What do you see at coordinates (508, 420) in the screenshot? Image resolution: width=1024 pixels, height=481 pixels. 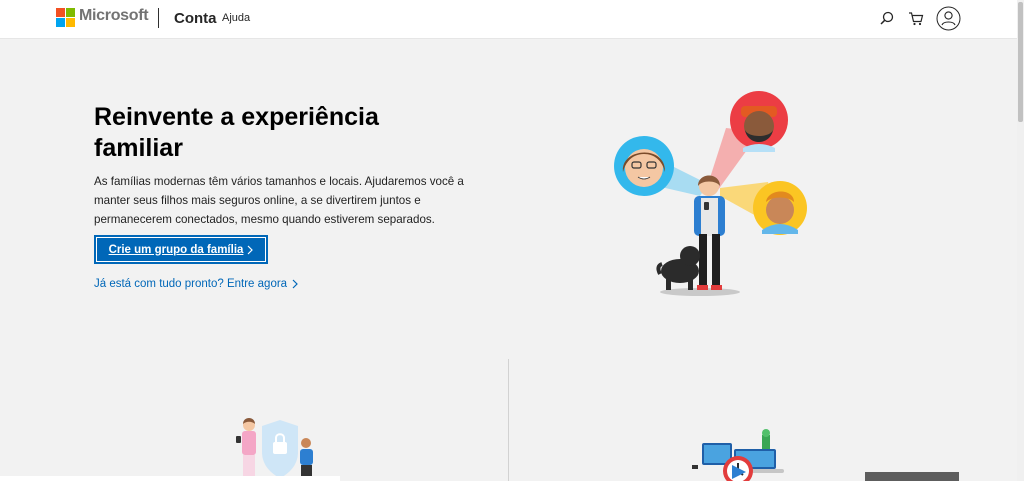 I see `section-divider` at bounding box center [508, 420].